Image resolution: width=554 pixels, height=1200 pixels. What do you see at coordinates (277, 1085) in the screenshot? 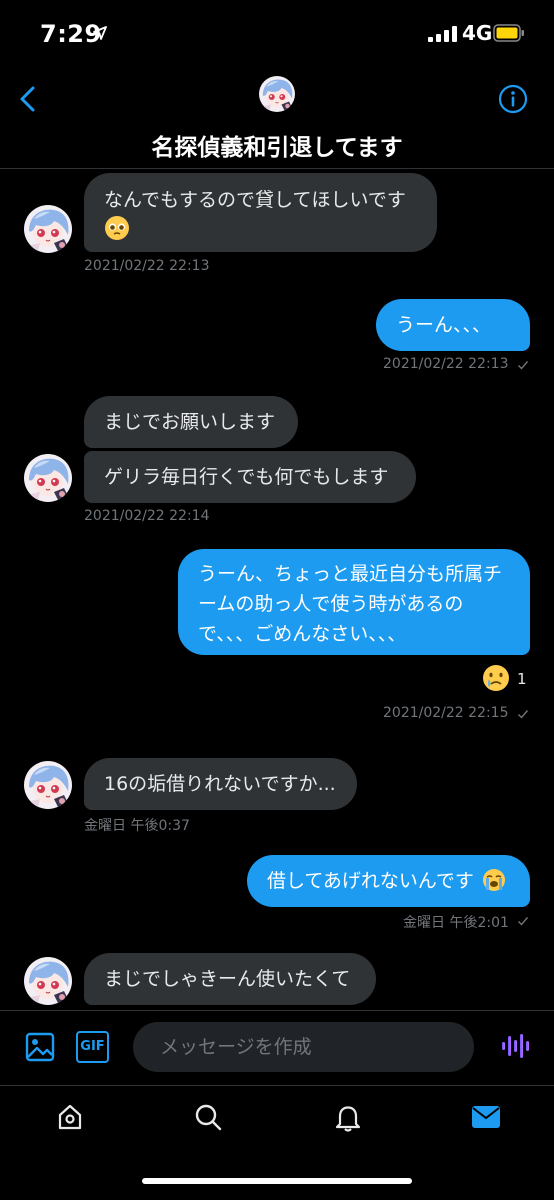
I see `tabbar-divider` at bounding box center [277, 1085].